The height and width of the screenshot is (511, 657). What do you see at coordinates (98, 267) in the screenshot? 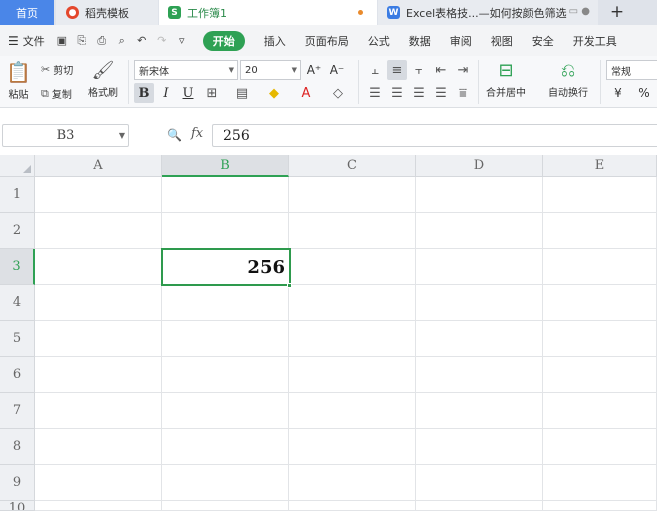
I see `cell-a3` at bounding box center [98, 267].